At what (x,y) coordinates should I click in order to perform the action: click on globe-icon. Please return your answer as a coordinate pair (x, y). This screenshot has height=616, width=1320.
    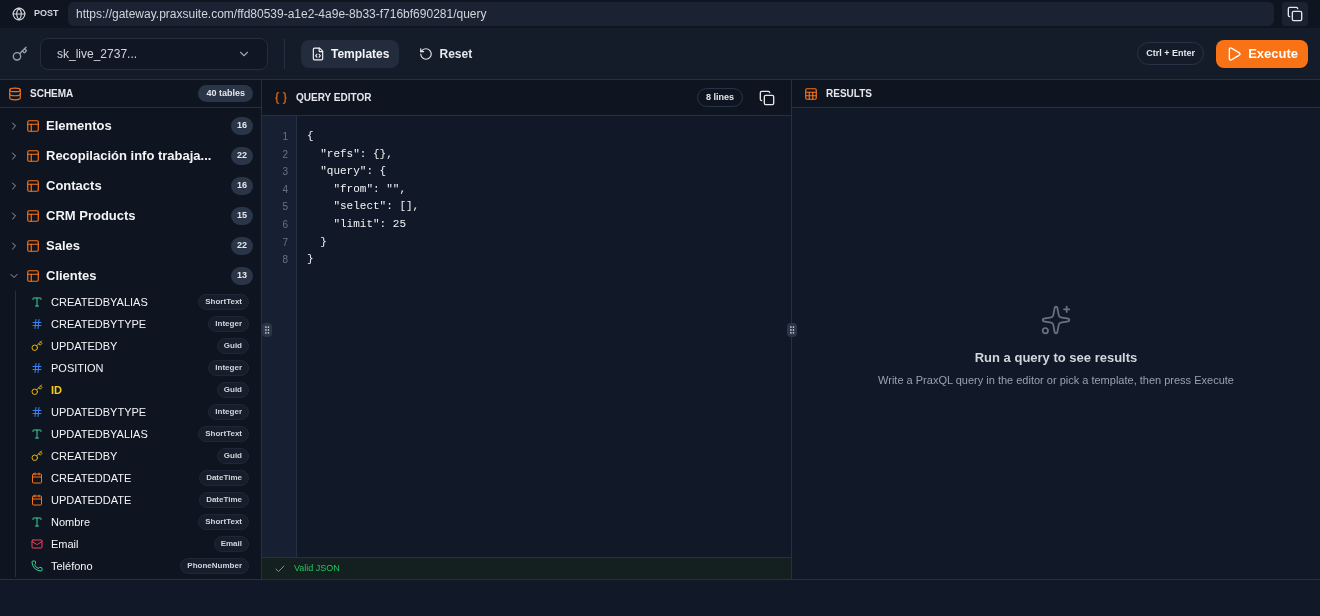
    Looking at the image, I should click on (19, 14).